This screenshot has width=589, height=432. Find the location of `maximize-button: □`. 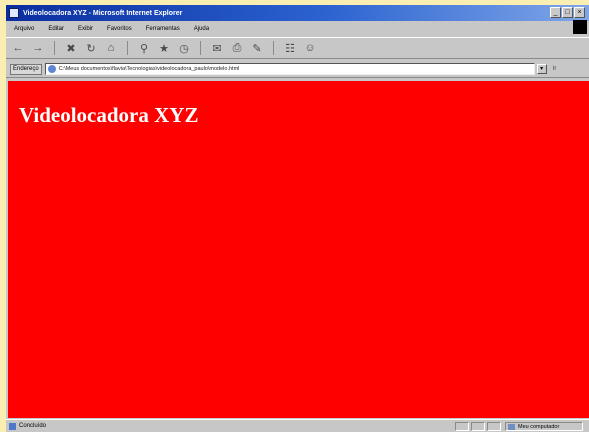

maximize-button: □ is located at coordinates (567, 12).